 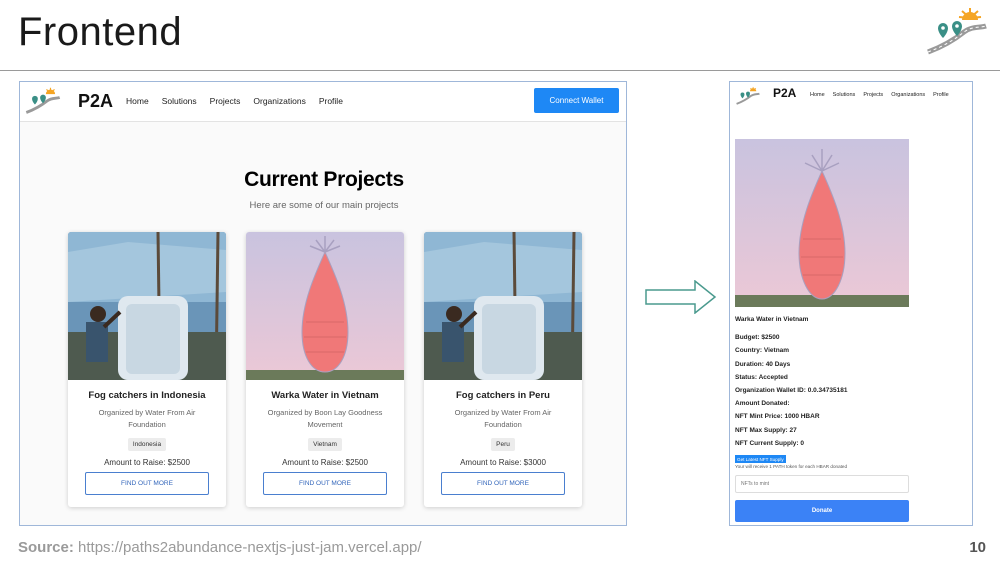 I want to click on detail-budget: Budget: $2500, so click(x=757, y=338).